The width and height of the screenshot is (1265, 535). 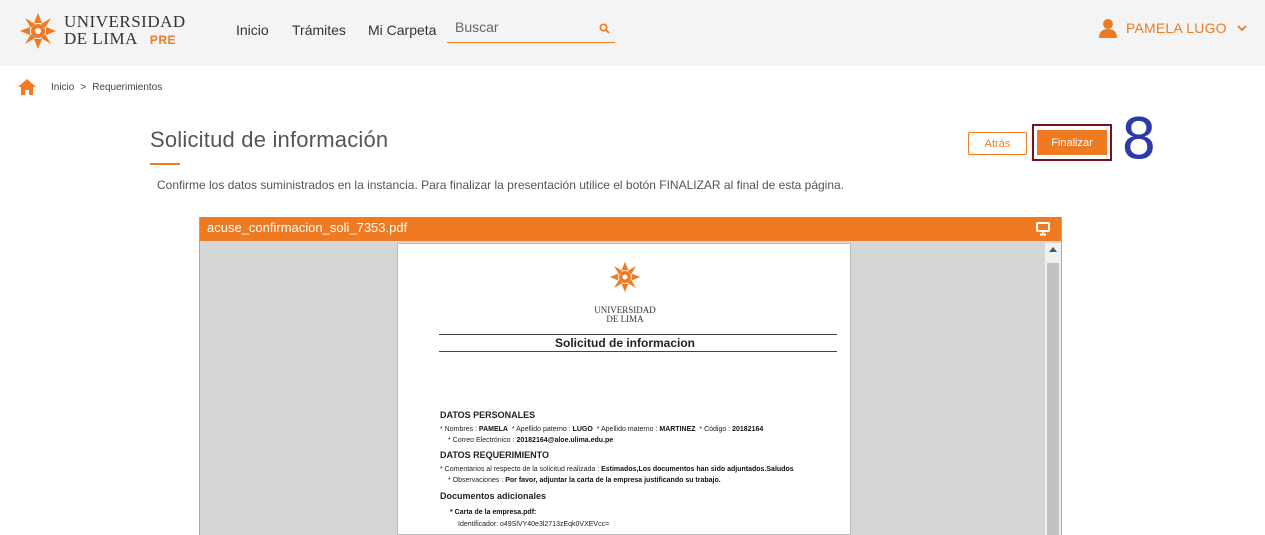 I want to click on monitor-icon, so click(x=1043, y=229).